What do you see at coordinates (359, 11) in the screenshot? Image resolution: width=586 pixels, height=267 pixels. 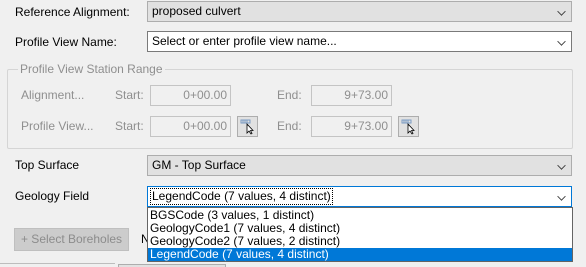 I see `reference-alignment-dropdown: proposed culvert` at bounding box center [359, 11].